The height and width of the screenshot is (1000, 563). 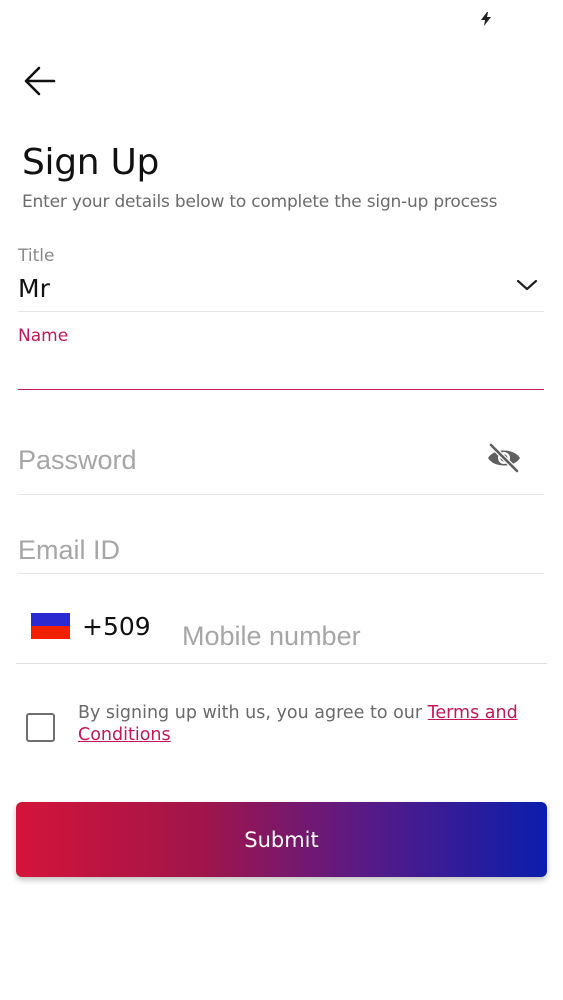 I want to click on eye-off-icon, so click(x=504, y=458).